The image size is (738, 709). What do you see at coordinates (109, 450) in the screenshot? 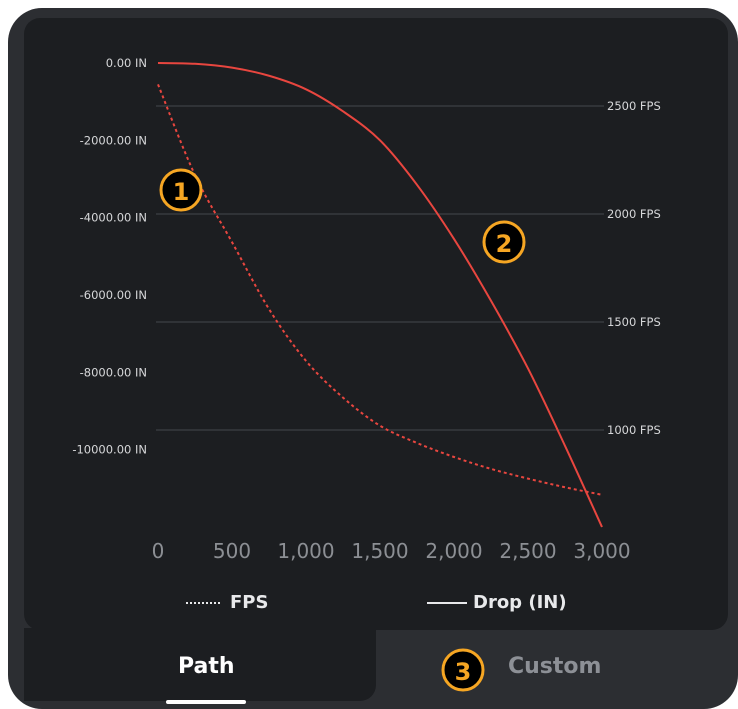
I see `y-left-tick-label: -10000.00 IN` at bounding box center [109, 450].